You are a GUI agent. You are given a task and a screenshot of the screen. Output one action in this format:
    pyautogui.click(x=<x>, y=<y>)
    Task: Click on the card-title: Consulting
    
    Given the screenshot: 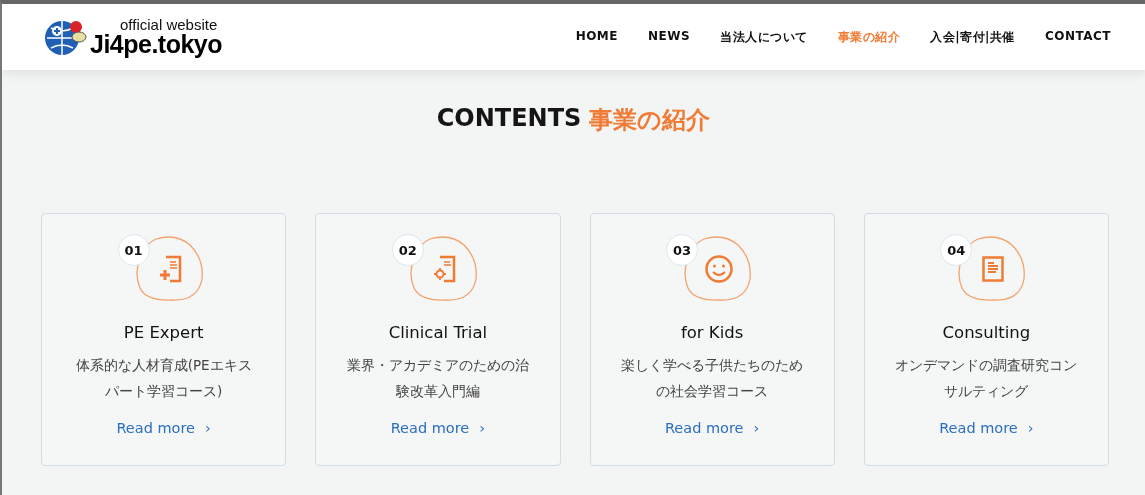 What is the action you would take?
    pyautogui.click(x=986, y=332)
    